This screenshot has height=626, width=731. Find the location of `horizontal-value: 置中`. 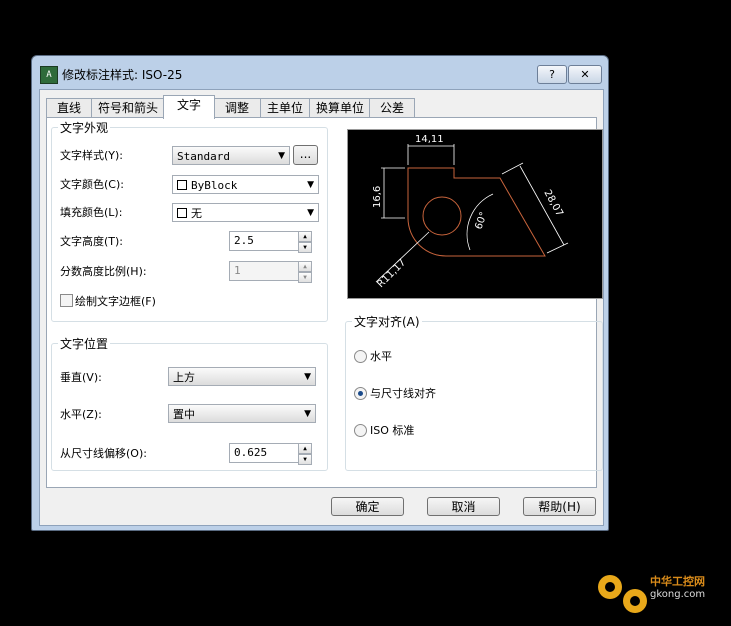

horizontal-value: 置中 is located at coordinates (184, 414).